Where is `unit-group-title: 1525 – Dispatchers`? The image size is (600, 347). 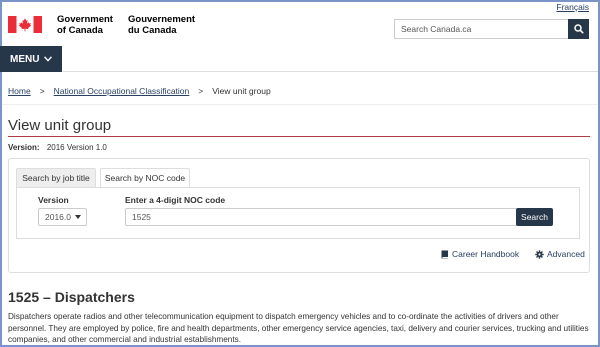 unit-group-title: 1525 – Dispatchers is located at coordinates (71, 297).